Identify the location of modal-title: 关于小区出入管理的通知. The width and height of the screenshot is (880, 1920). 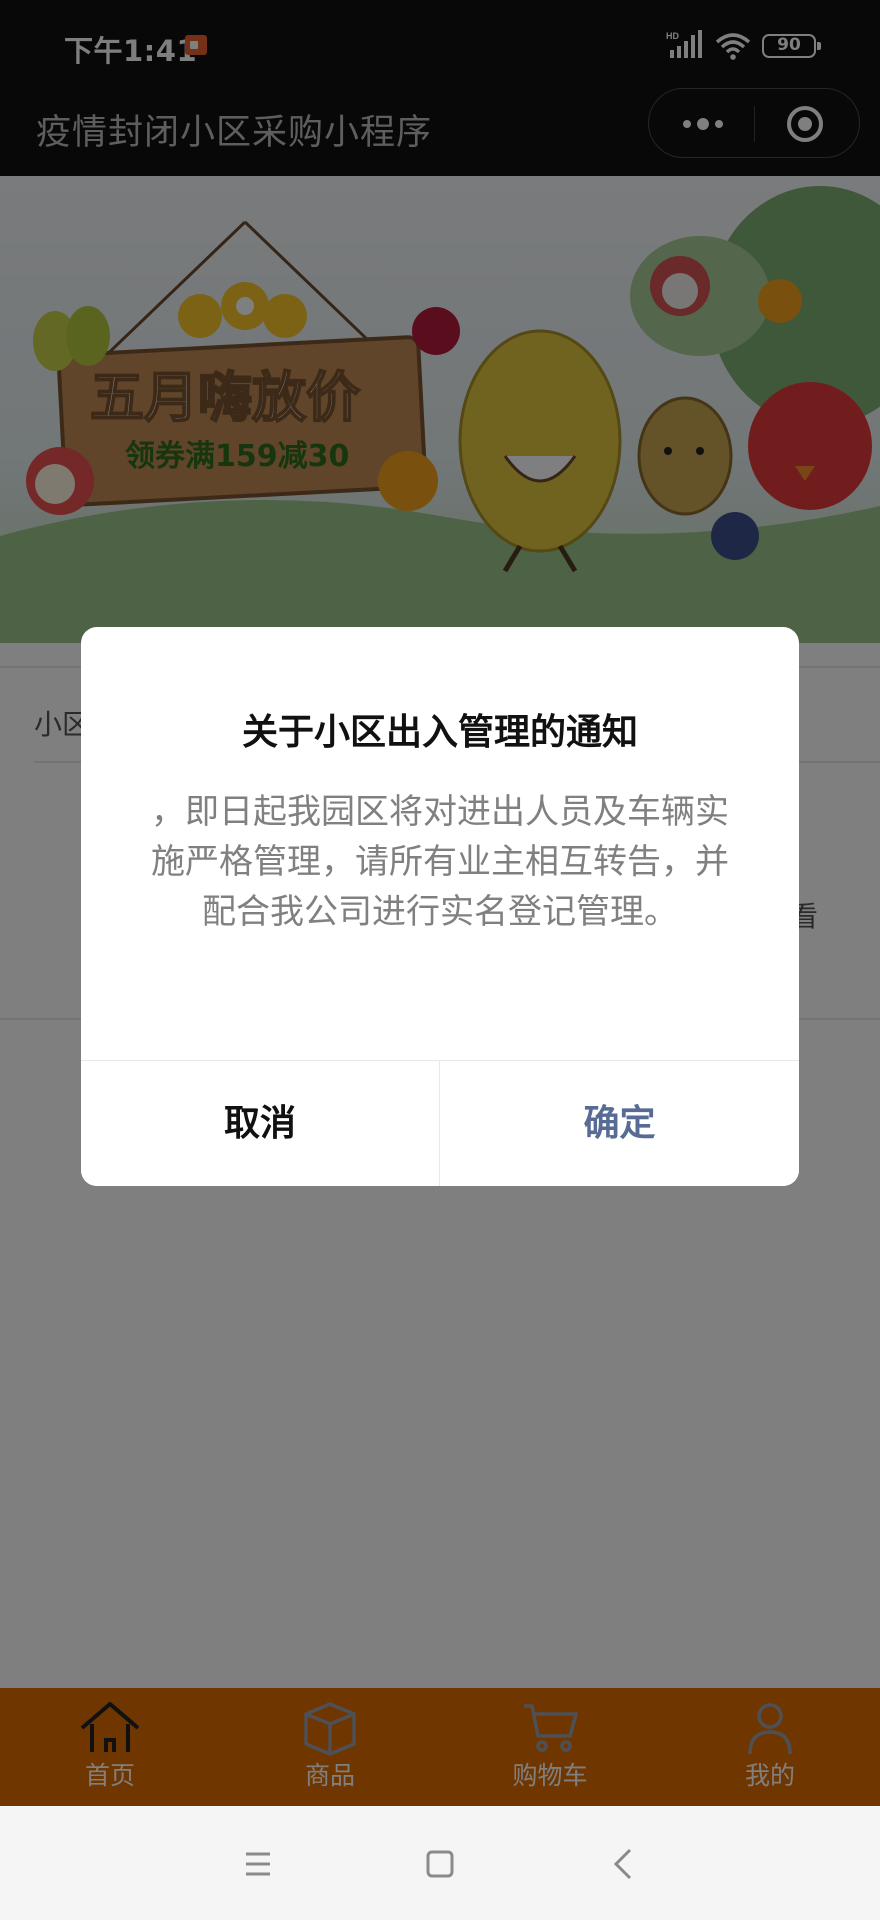
(439, 732).